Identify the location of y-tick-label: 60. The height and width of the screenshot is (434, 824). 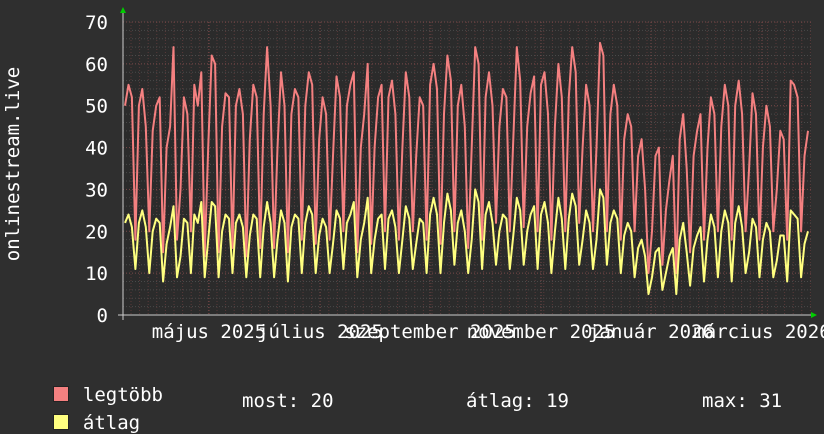
(96, 65).